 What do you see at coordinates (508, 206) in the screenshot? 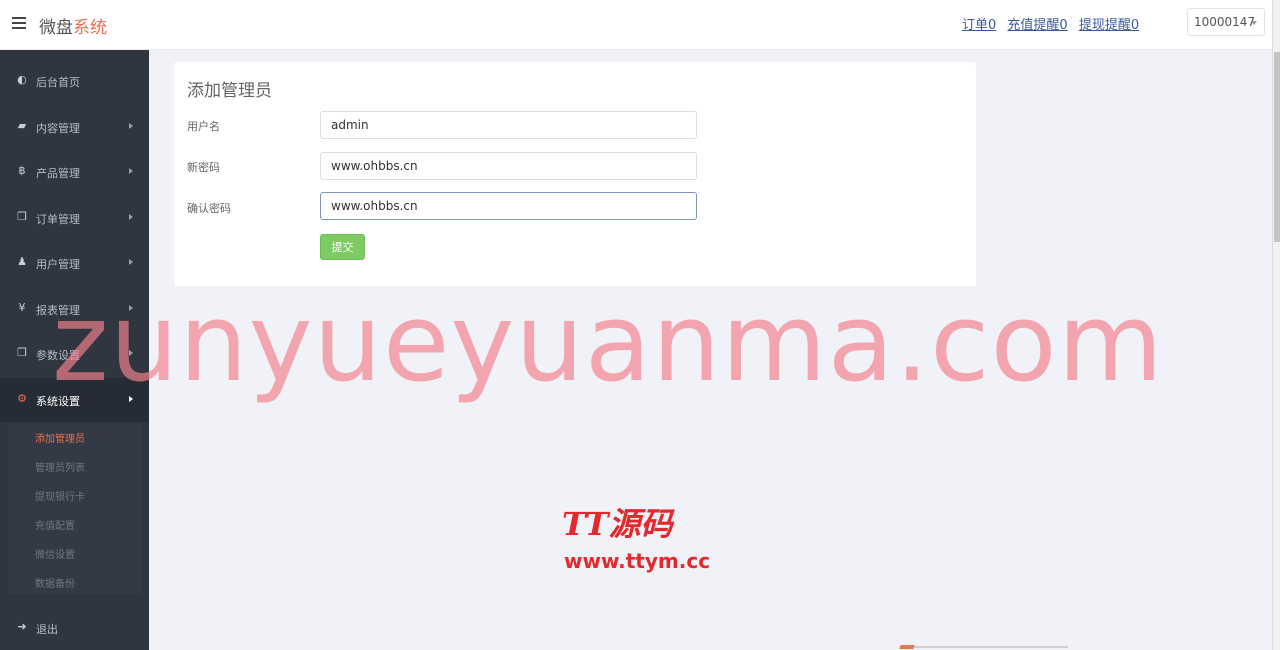
I see `confirm-password-input` at bounding box center [508, 206].